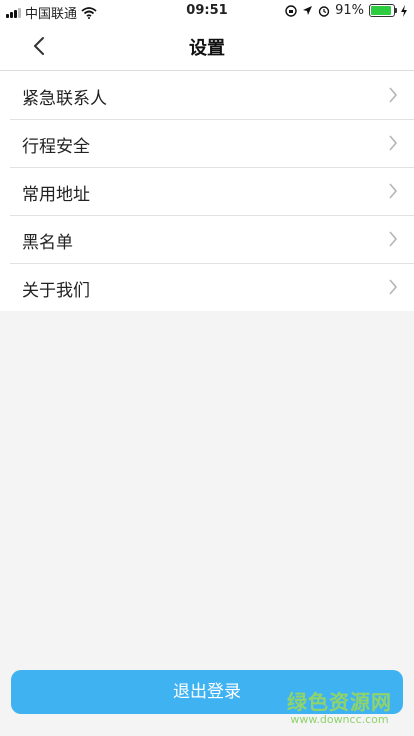 Image resolution: width=414 pixels, height=736 pixels. I want to click on settings-item-about-us: 关于我们, so click(207, 287).